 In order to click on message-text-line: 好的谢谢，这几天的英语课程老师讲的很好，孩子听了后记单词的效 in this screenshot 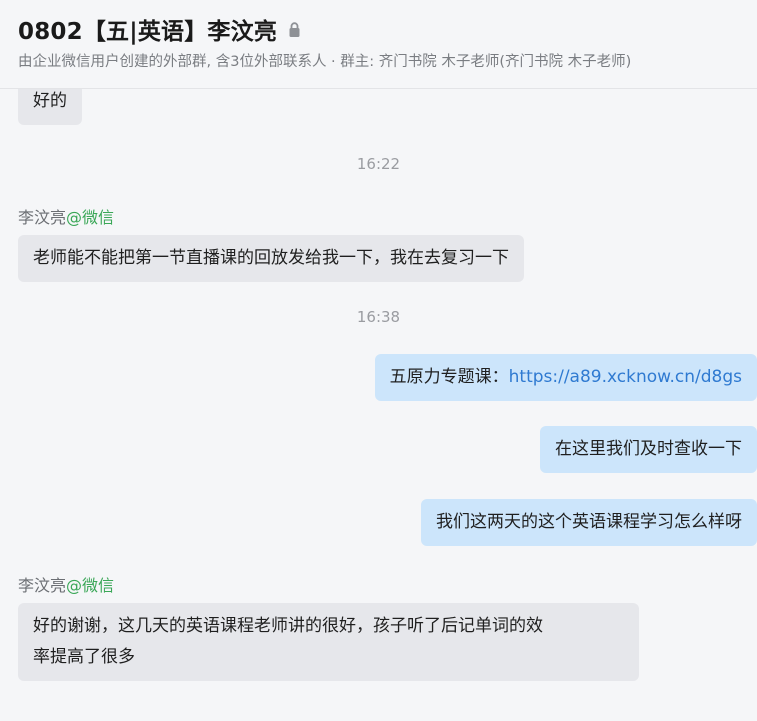, I will do `click(288, 626)`.